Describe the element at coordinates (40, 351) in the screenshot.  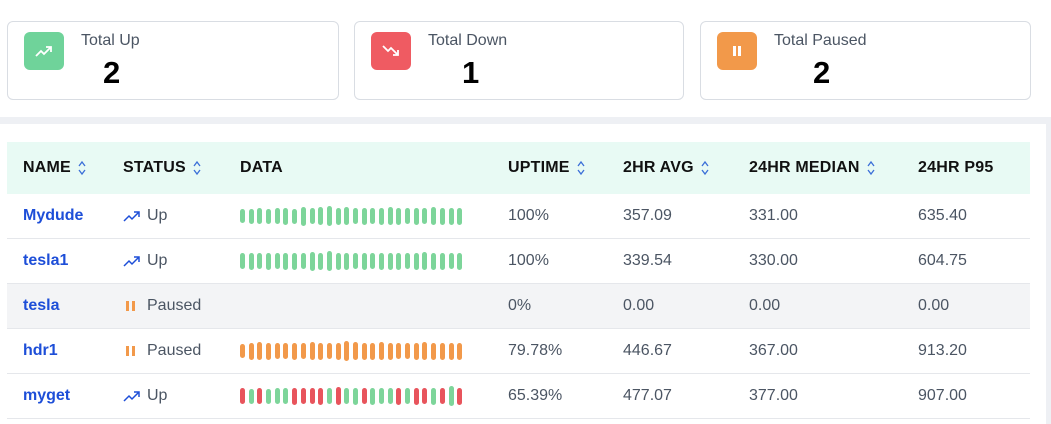
I see `monitor-name-link: hdr1` at that location.